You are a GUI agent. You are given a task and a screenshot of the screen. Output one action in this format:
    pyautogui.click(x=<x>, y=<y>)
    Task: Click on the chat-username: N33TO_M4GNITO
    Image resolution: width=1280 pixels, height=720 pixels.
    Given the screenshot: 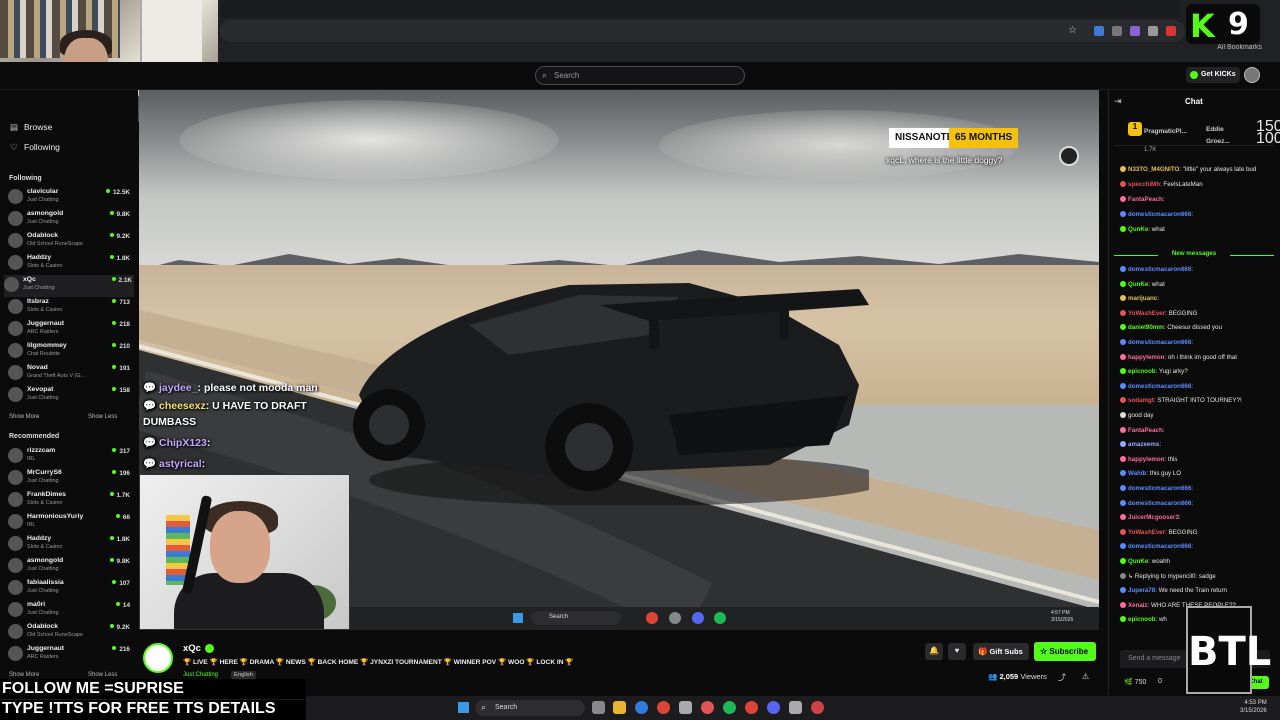 What is the action you would take?
    pyautogui.click(x=1153, y=169)
    